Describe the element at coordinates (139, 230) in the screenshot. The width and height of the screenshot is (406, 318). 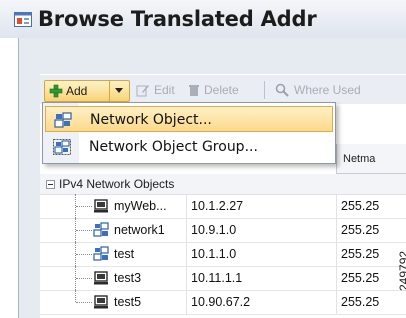
I see `row-name: network1` at that location.